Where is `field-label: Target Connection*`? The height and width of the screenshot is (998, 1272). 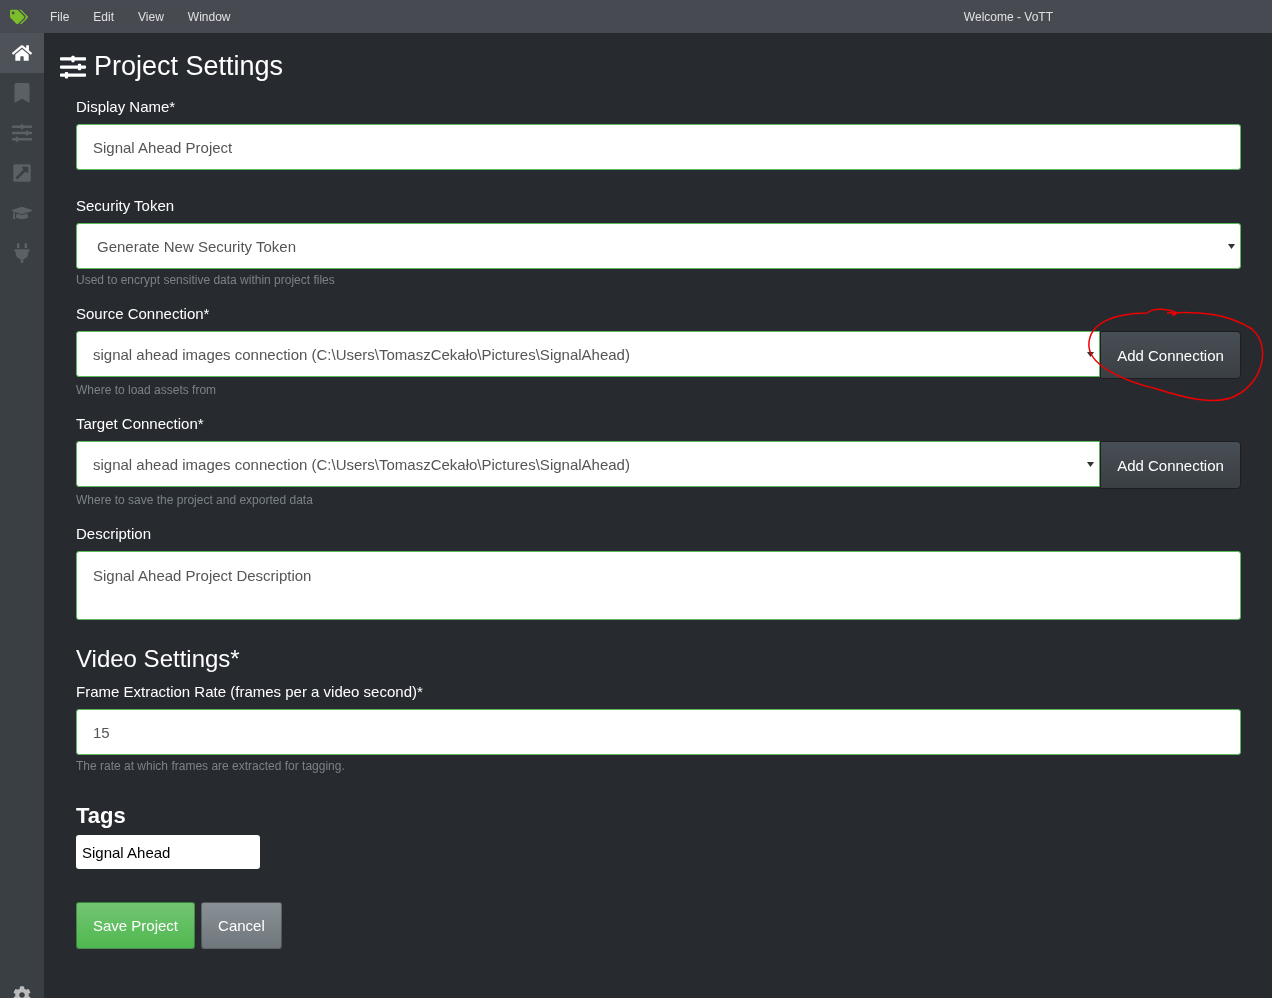
field-label: Target Connection* is located at coordinates (140, 423).